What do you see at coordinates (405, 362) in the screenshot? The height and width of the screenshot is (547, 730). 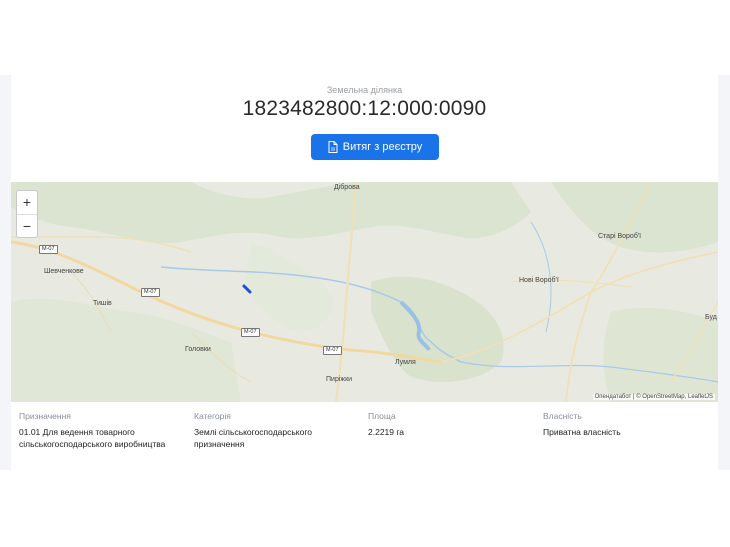 I see `place-label: Лумля` at bounding box center [405, 362].